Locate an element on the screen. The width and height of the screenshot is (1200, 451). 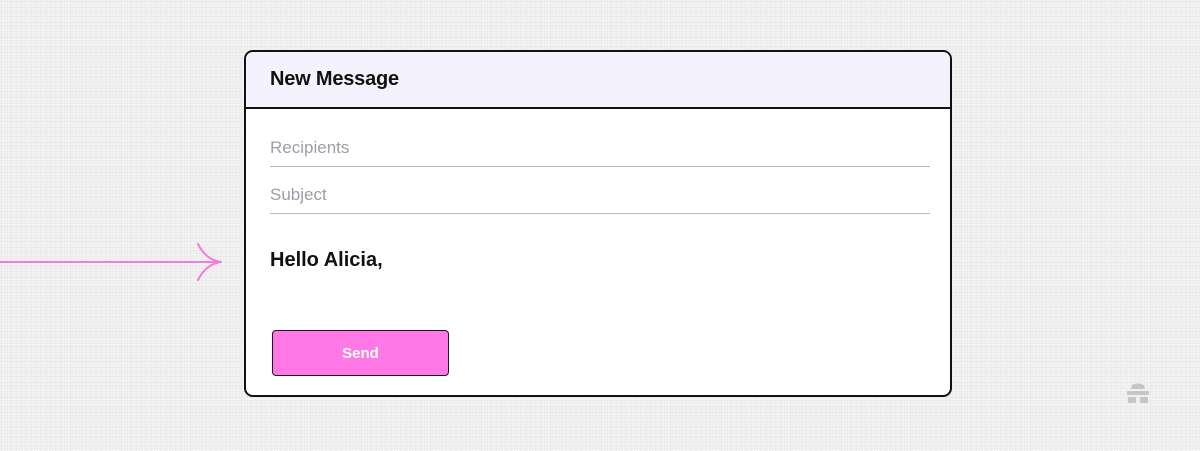
recipients-input is located at coordinates (600, 148).